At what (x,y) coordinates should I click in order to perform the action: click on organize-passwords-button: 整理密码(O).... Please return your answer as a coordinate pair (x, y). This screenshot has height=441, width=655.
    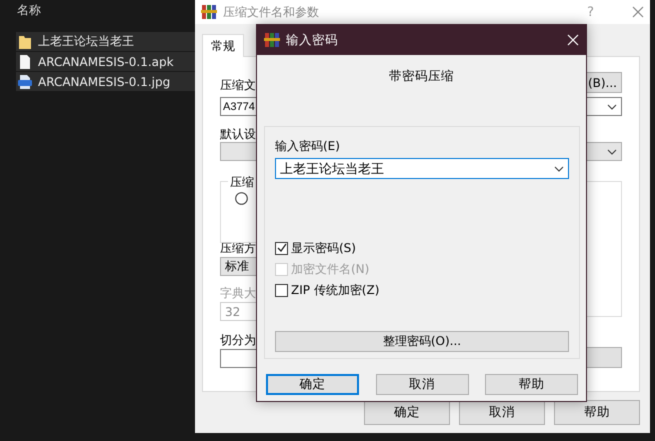
    Looking at the image, I should click on (422, 341).